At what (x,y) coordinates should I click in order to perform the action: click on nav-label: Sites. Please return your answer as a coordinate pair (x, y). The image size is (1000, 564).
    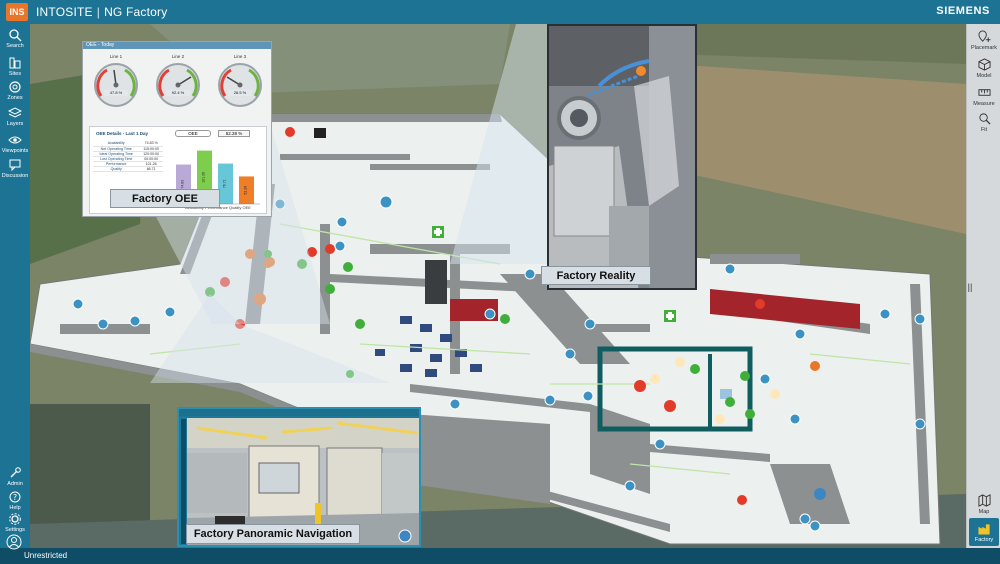
    Looking at the image, I should click on (15, 74).